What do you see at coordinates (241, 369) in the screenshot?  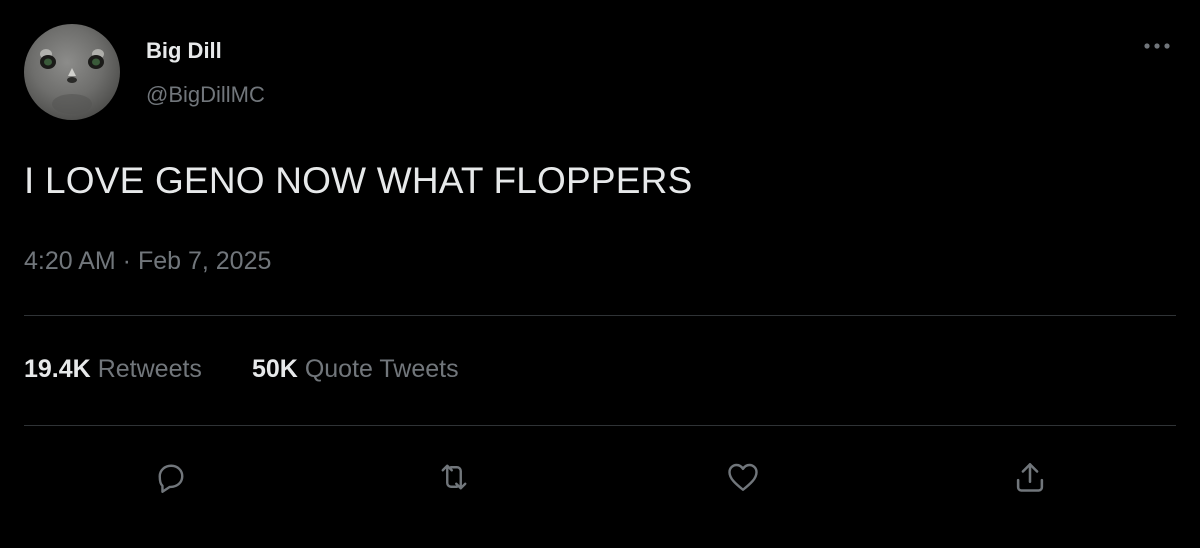 I see `tweet-stats: 19.4K Retweets 50K Quote Tweets` at bounding box center [241, 369].